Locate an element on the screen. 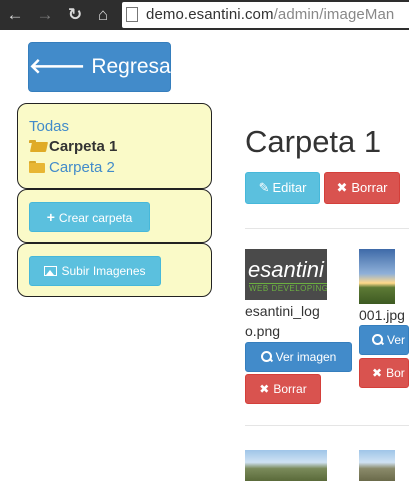 This screenshot has height=481, width=409. url-host: demo.esantini.com is located at coordinates (210, 14).